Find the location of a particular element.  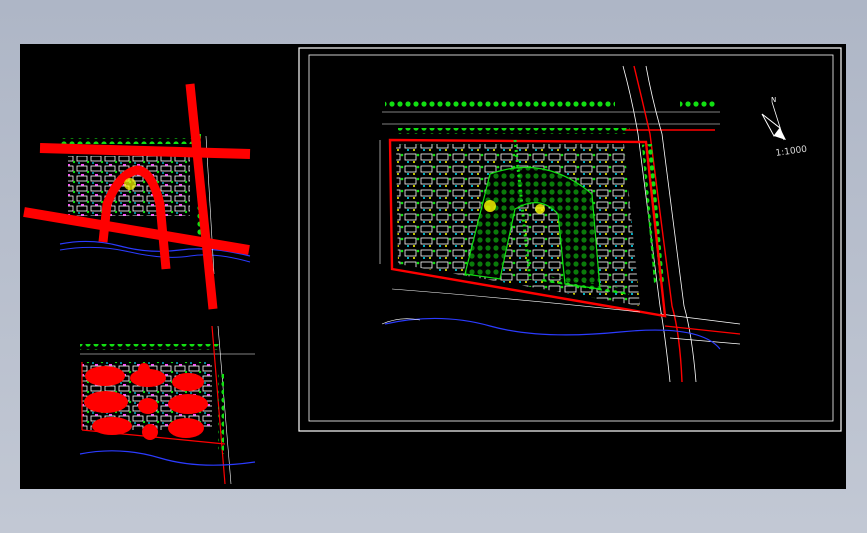

road-structure-panel is located at coordinates (137, 196).